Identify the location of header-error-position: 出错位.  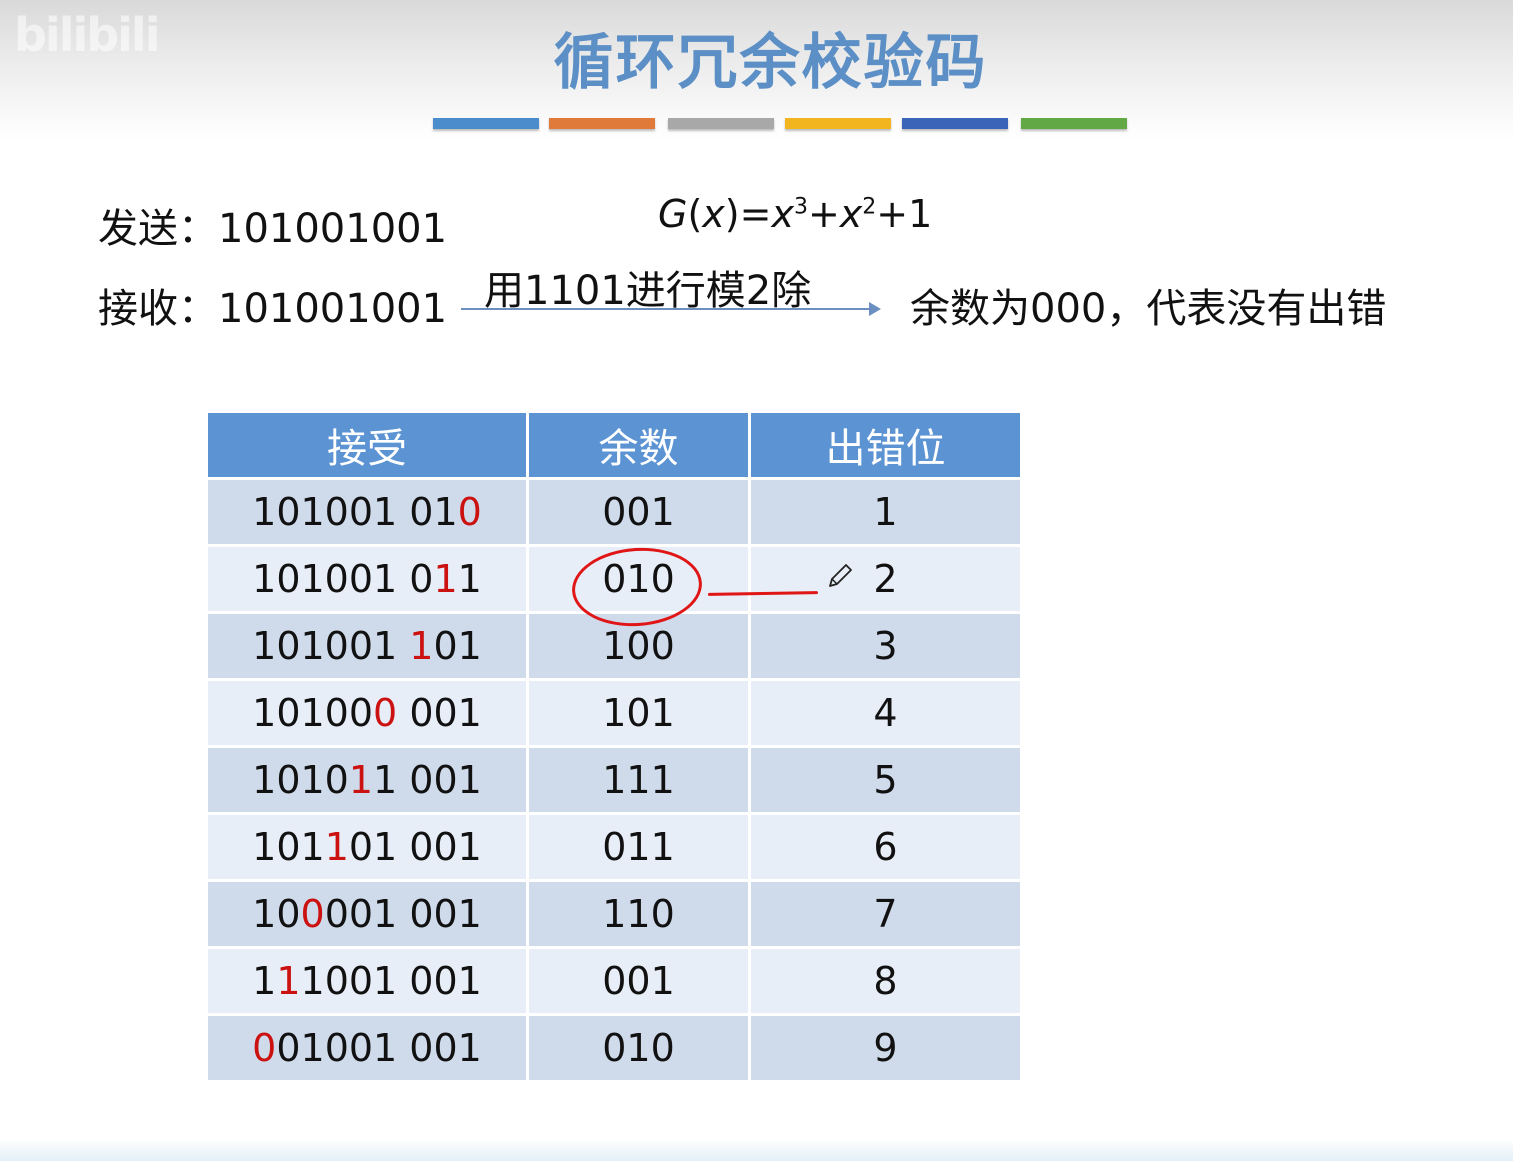
(885, 445).